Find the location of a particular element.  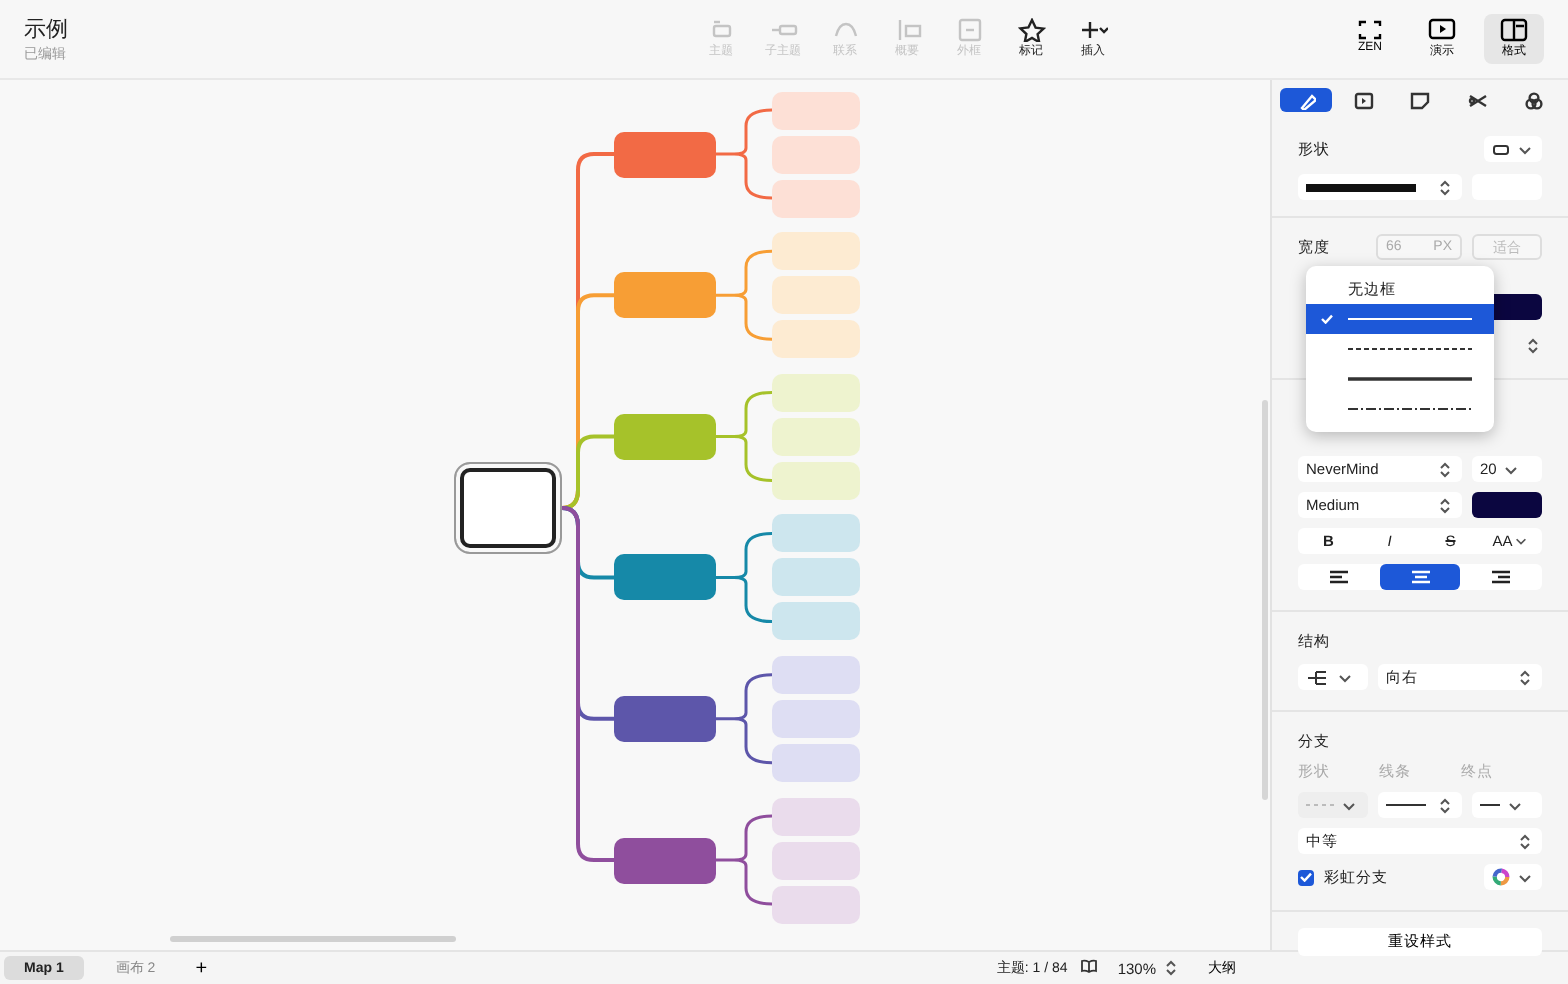

menu-item is located at coordinates (1400, 319).